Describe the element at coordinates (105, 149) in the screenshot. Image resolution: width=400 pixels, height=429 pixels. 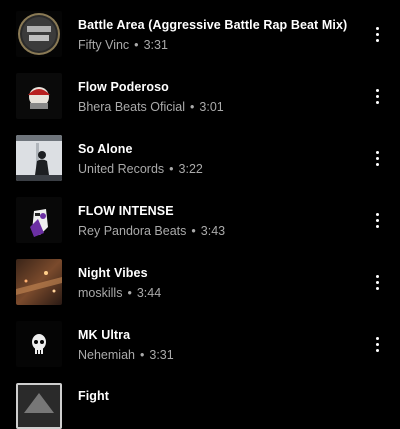
I see `track-title: So Alone` at that location.